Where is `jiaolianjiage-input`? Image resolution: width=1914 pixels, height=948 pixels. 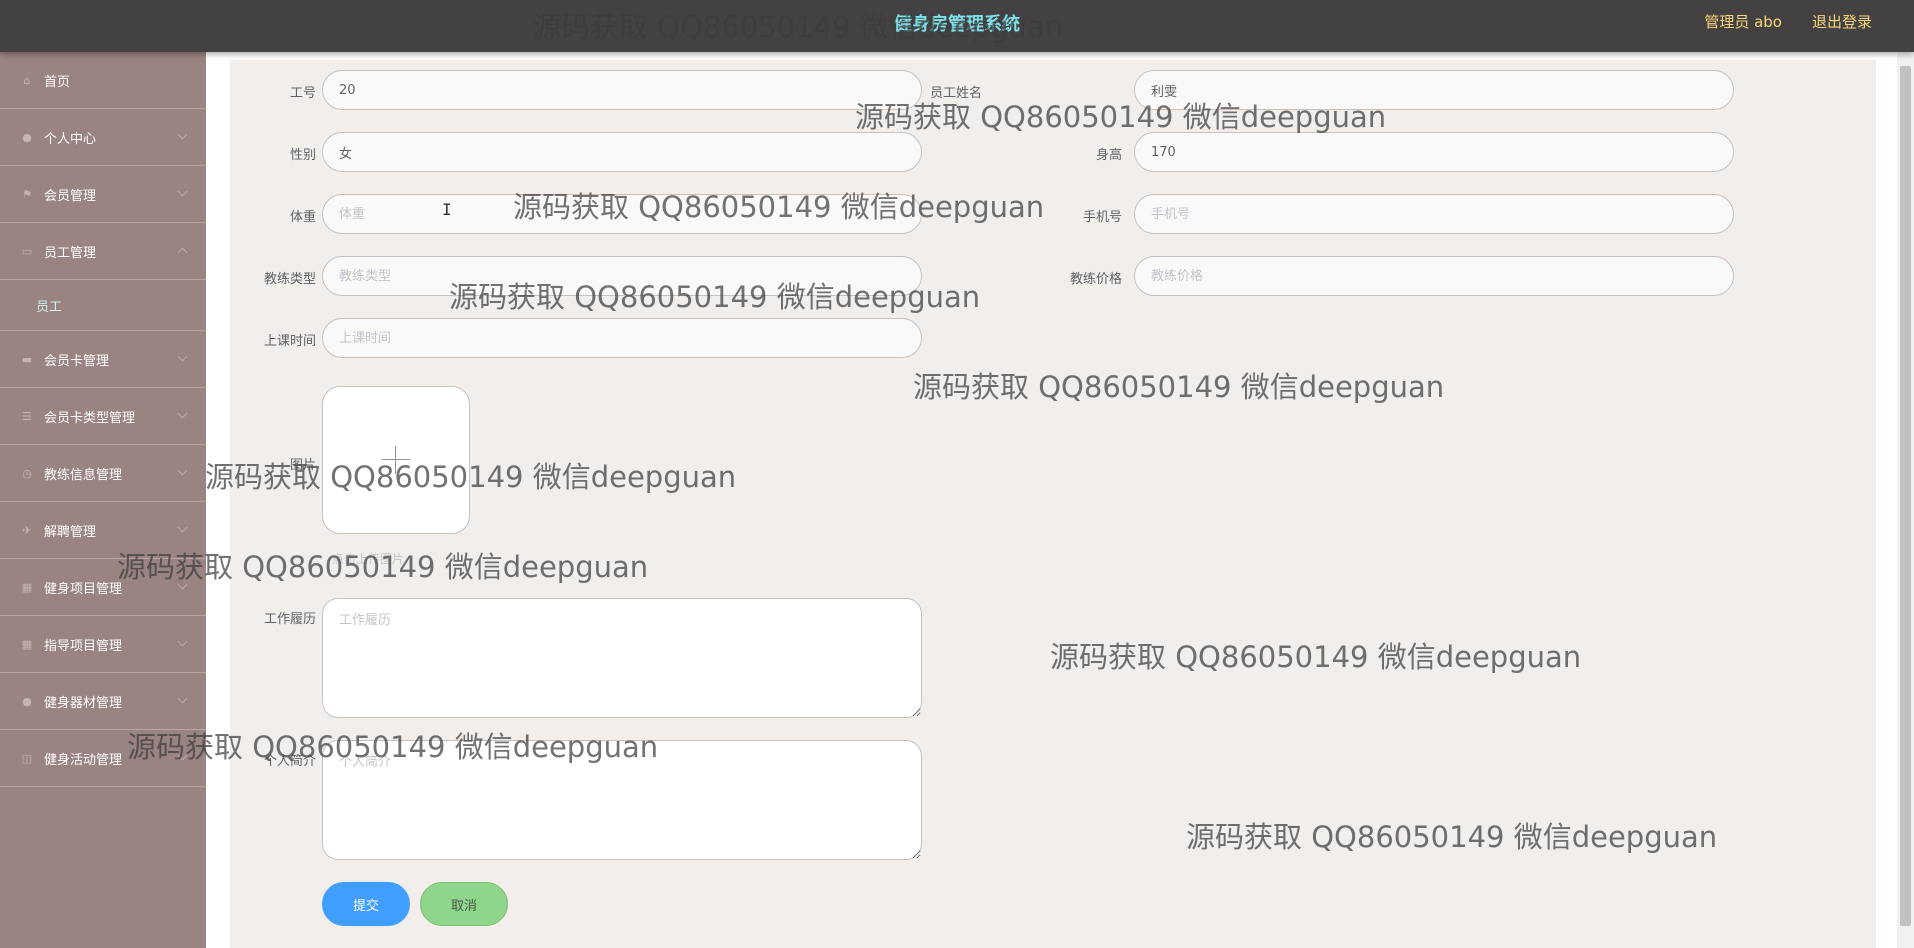 jiaolianjiage-input is located at coordinates (1434, 276).